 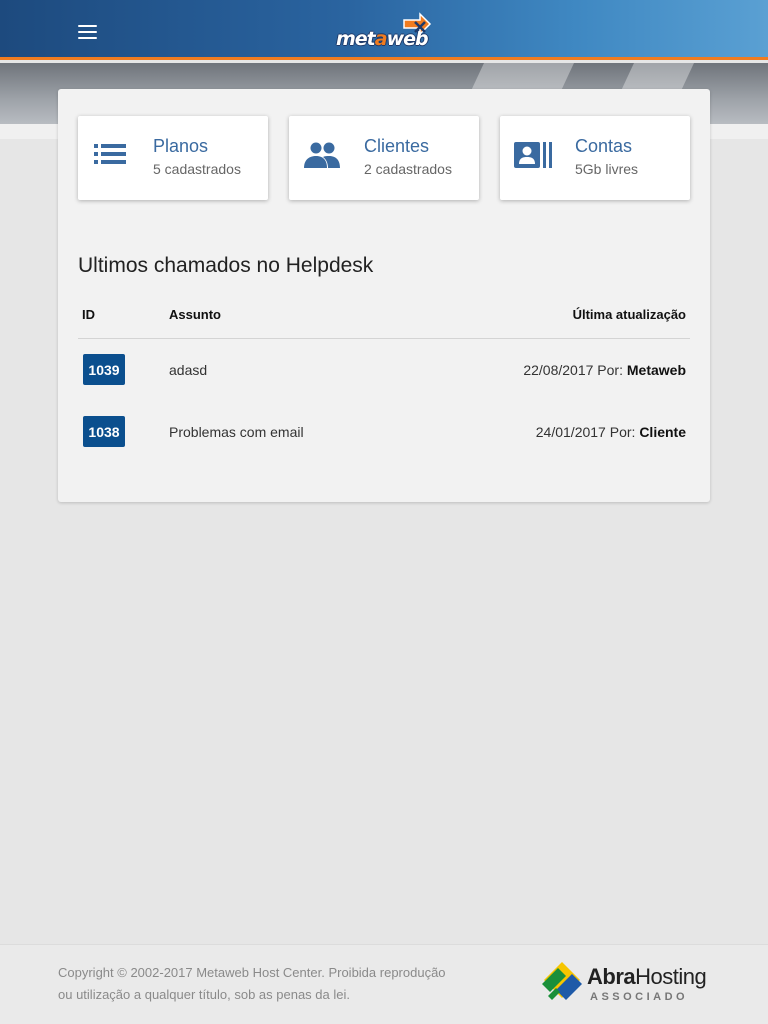 I want to click on abrahosting-tag: ASSOCIADO, so click(x=639, y=997).